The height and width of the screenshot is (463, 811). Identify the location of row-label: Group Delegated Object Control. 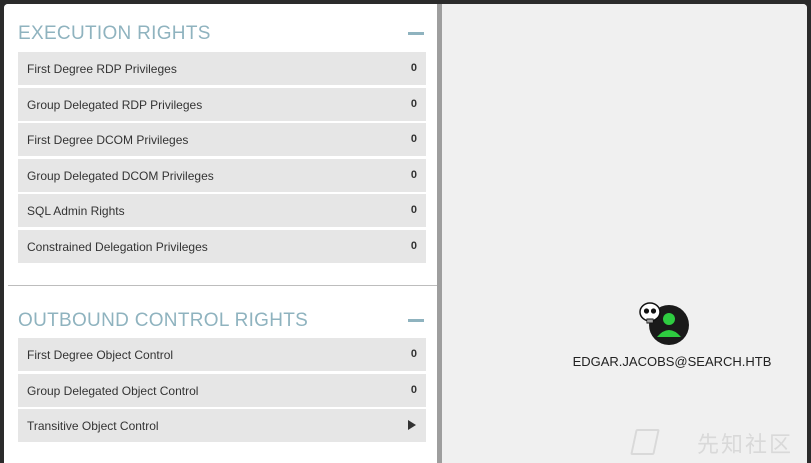
(113, 390).